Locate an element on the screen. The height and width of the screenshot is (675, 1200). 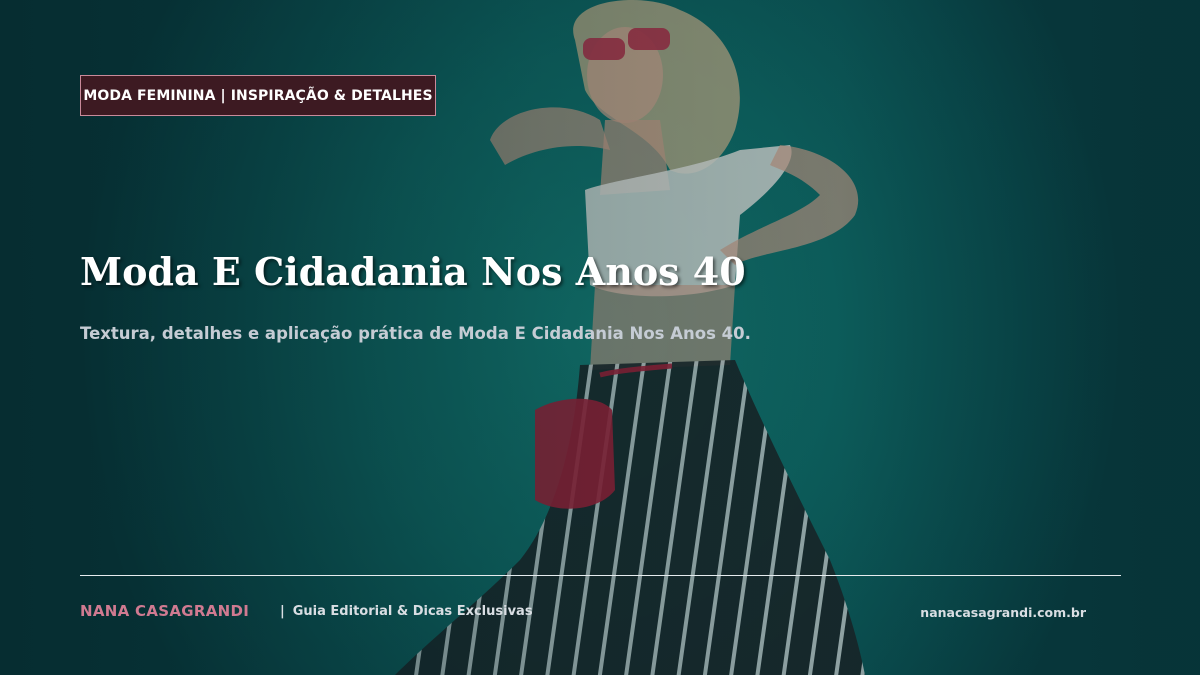
brand-name: NANA CASAGRANDI is located at coordinates (164, 611).